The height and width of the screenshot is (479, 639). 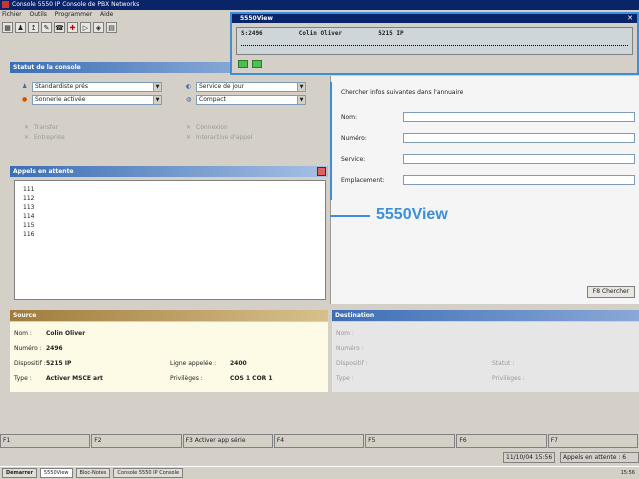 What do you see at coordinates (148, 473) in the screenshot?
I see `task-console: Console 5550 IP Console` at bounding box center [148, 473].